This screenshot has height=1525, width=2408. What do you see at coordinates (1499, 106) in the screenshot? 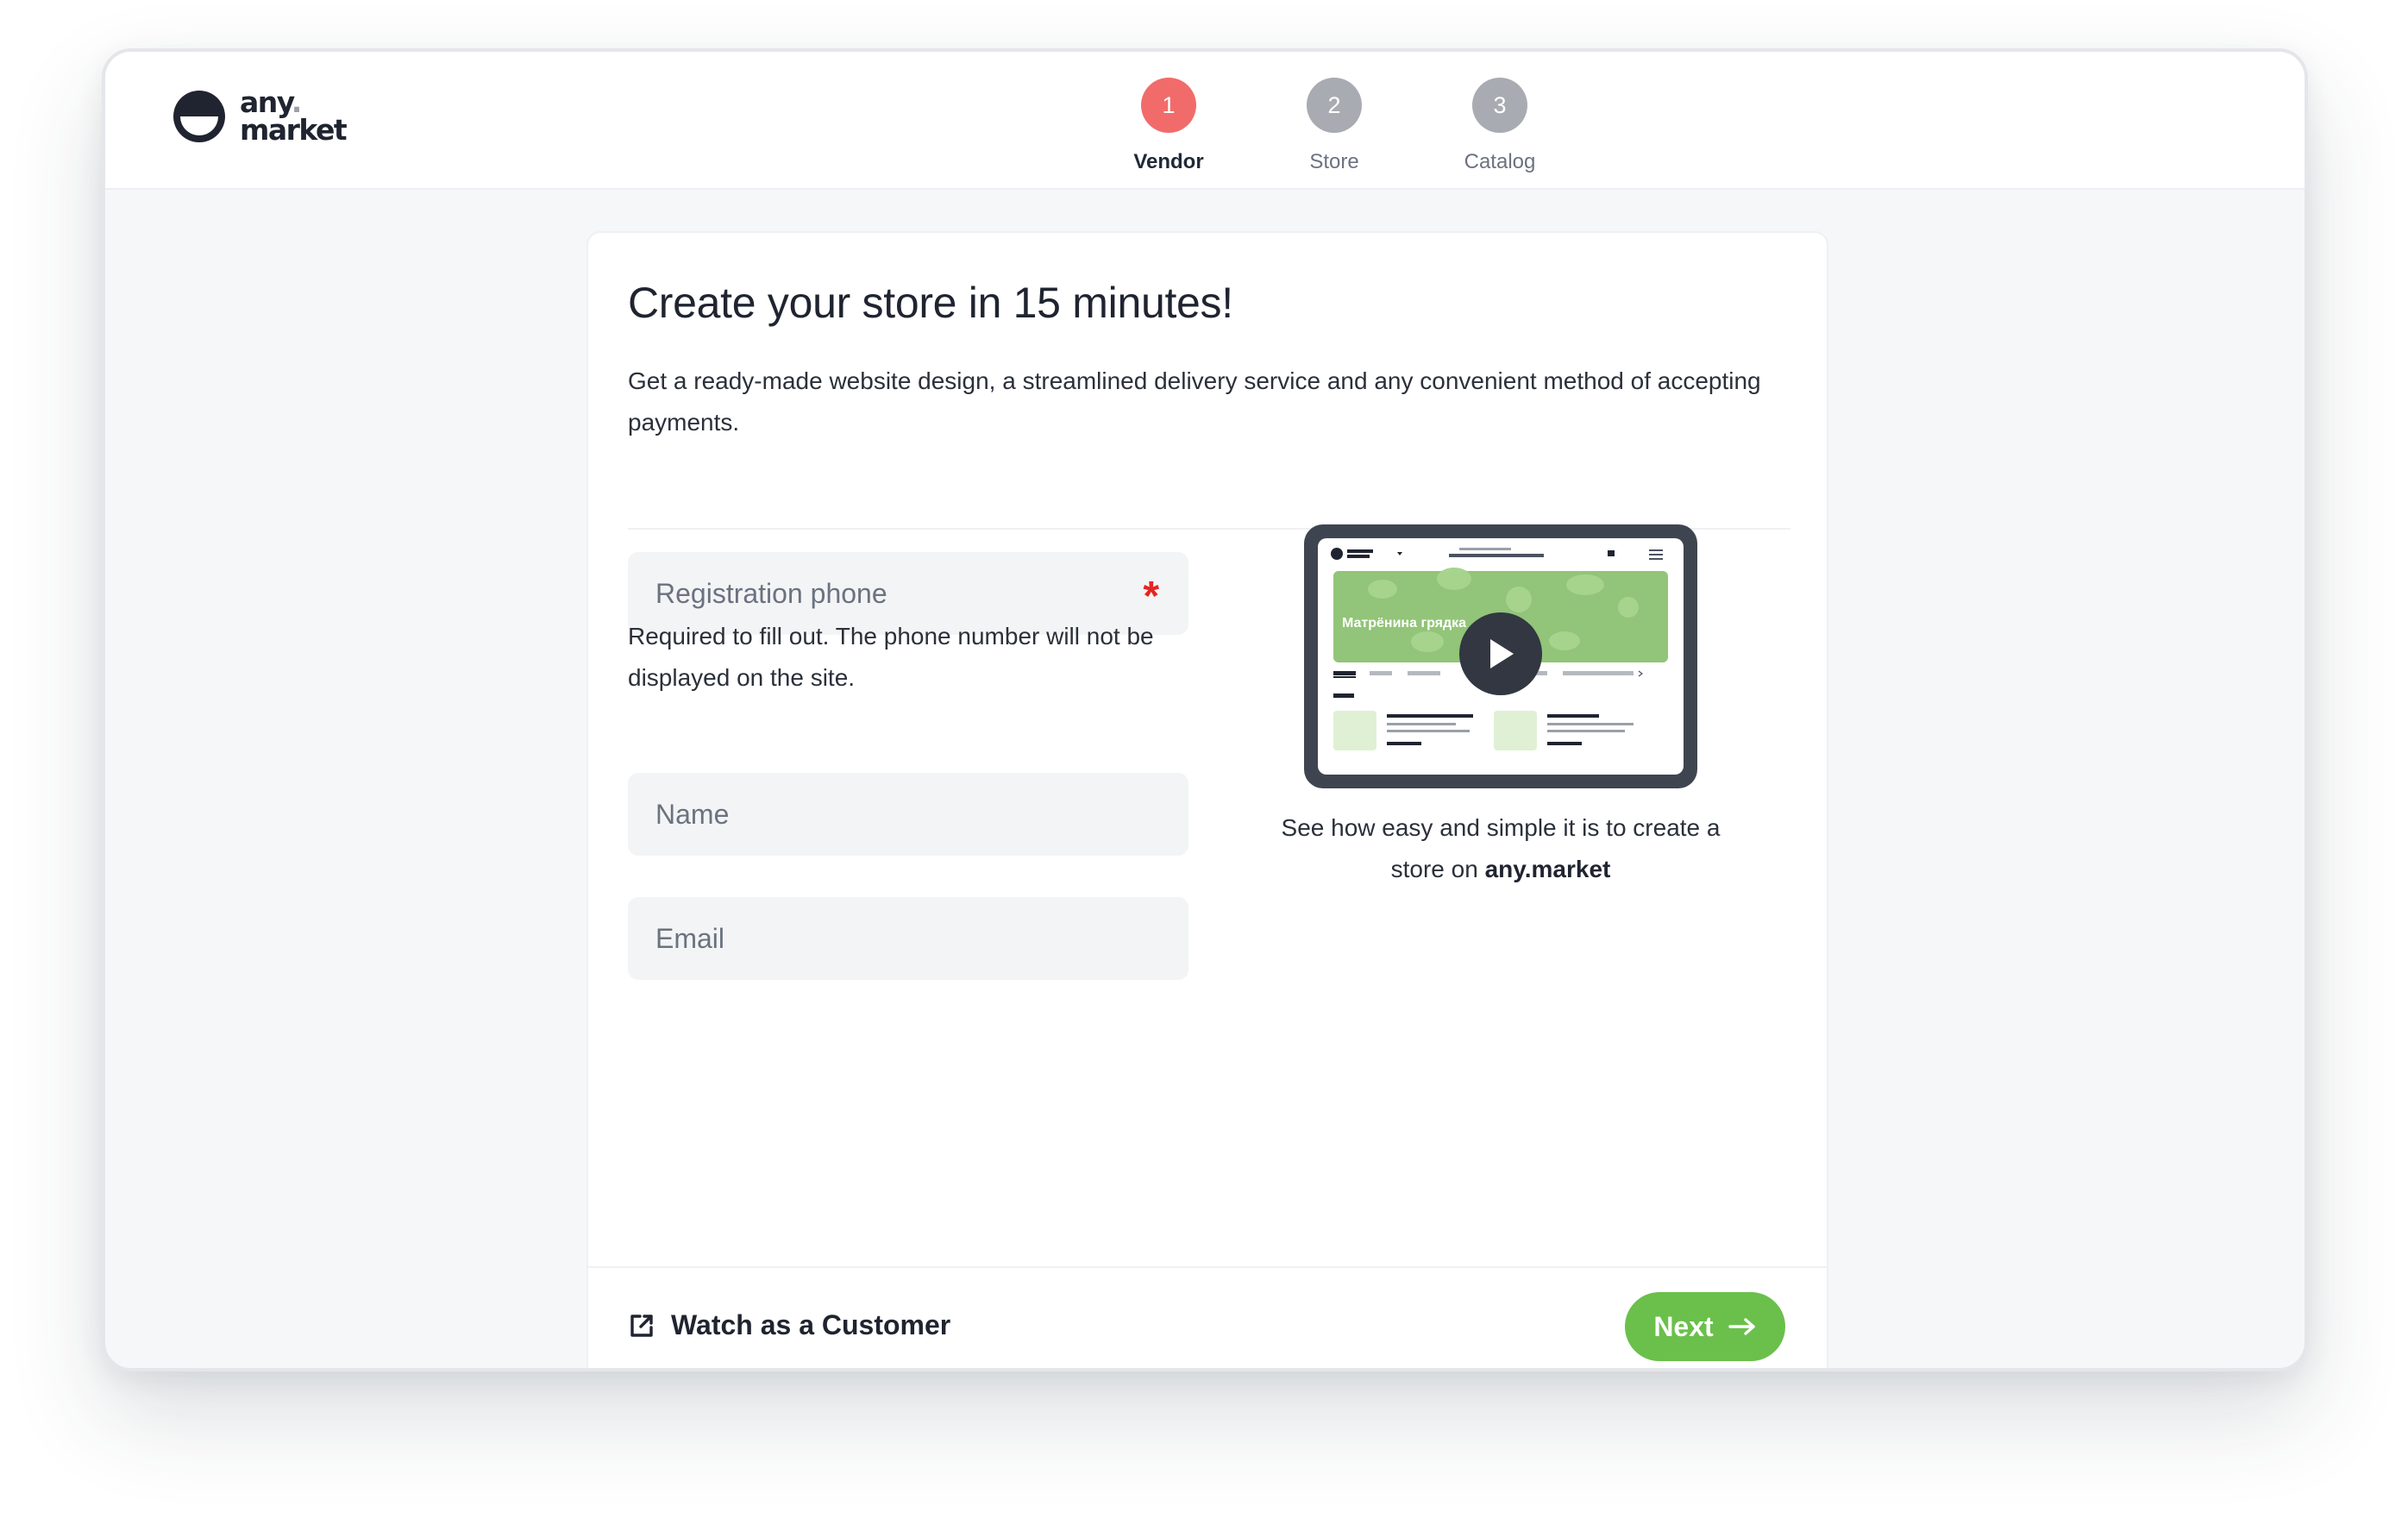
I see `step-number: 3` at bounding box center [1499, 106].